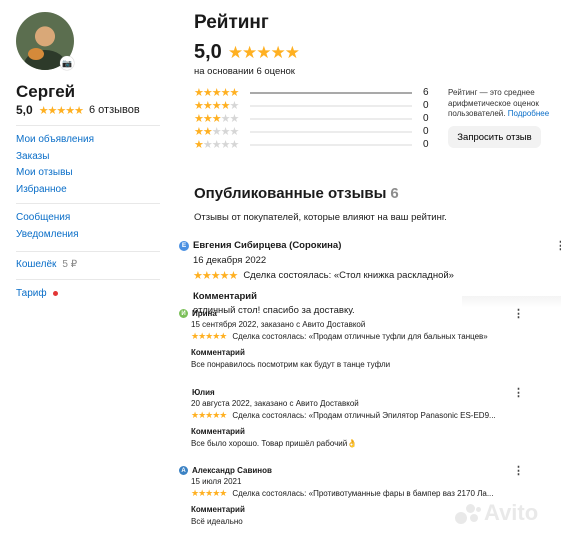  Describe the element at coordinates (24, 110) in the screenshot. I see `seller-rating-value: 5,0` at that location.